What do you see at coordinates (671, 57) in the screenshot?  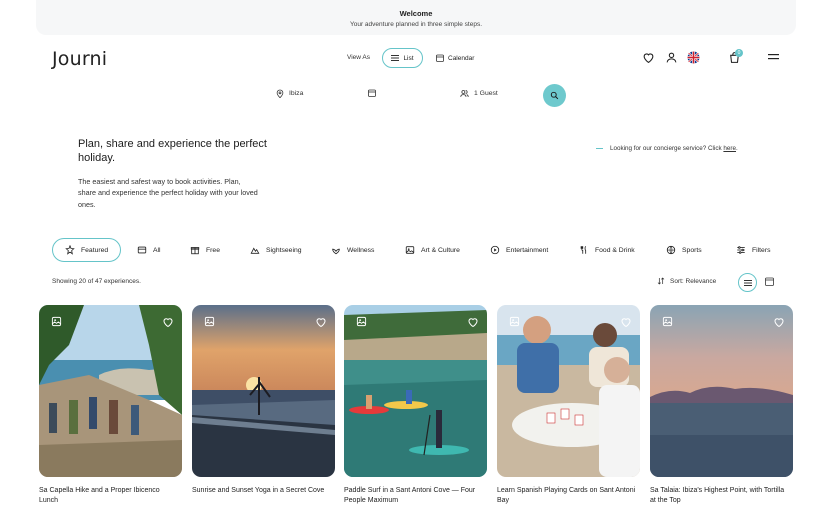 I see `user-icon` at bounding box center [671, 57].